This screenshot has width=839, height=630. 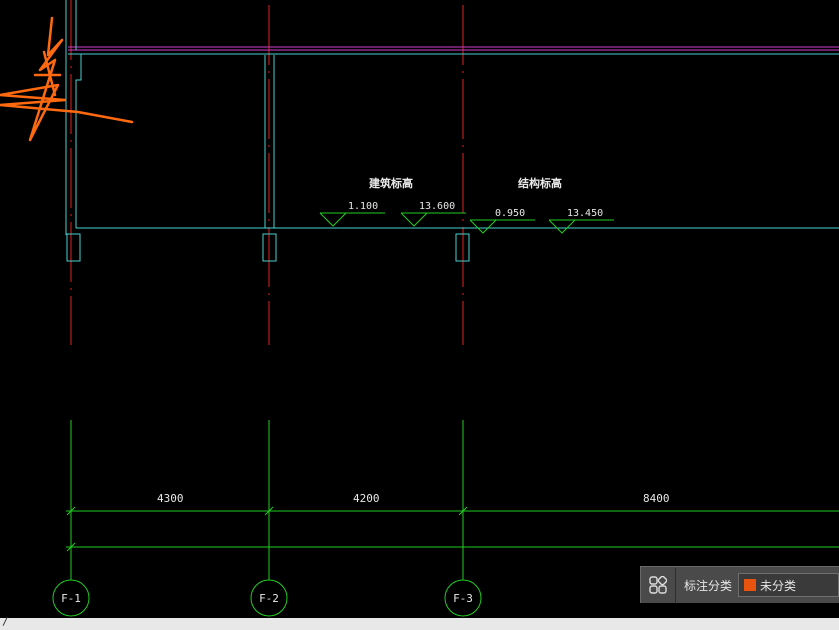 I want to click on structure-elevation-label: 结构标高, so click(x=539, y=183).